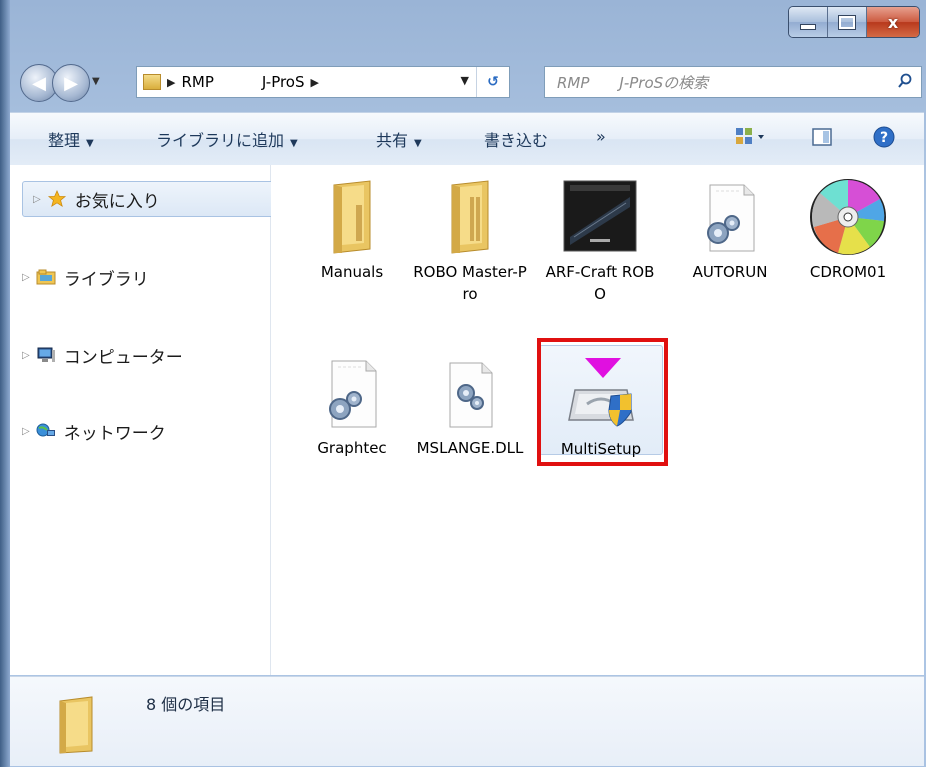 The image size is (926, 767). I want to click on breadcrumb-segment: RMP, so click(197, 82).